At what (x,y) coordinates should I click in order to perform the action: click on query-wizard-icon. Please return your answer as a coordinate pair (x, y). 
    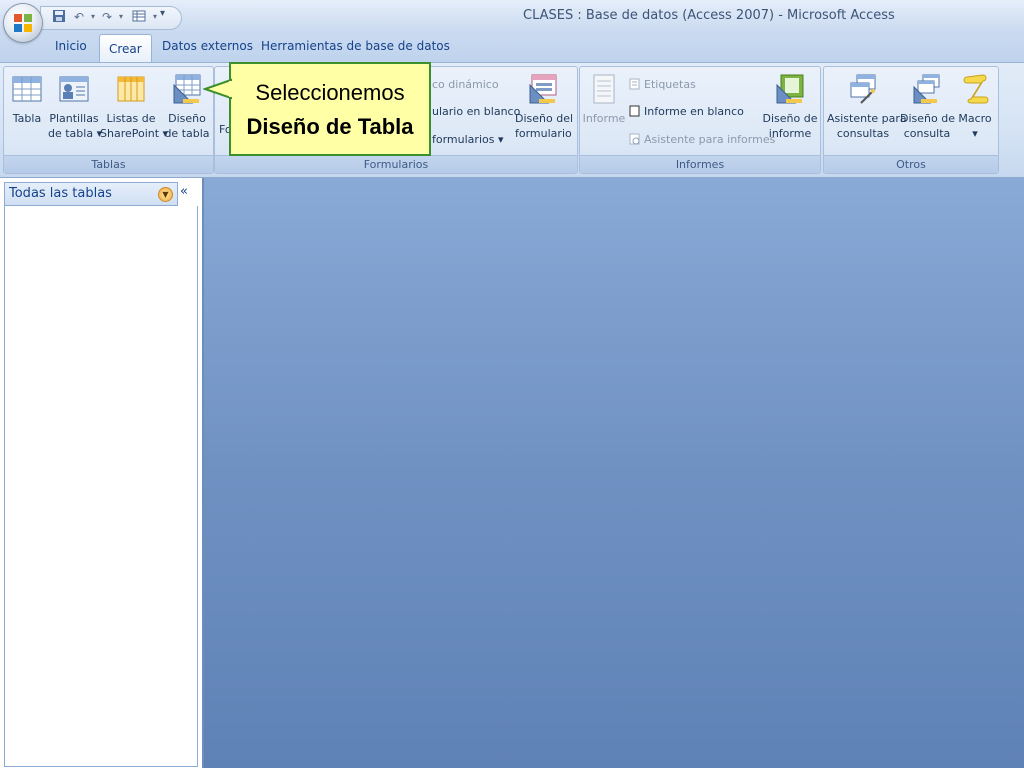
    Looking at the image, I should click on (863, 89).